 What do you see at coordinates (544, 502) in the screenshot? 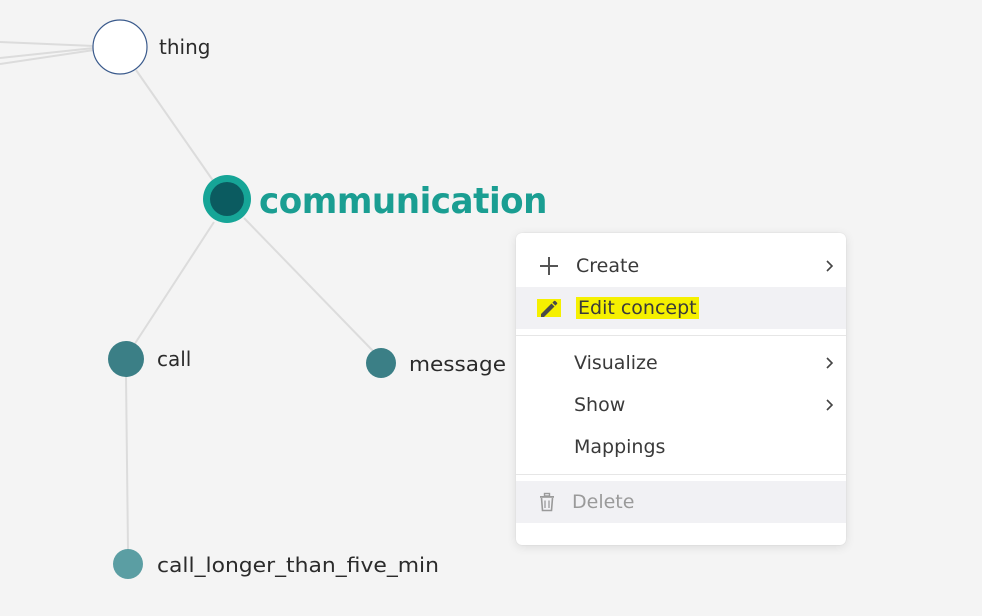
I see `trash-icon` at bounding box center [544, 502].